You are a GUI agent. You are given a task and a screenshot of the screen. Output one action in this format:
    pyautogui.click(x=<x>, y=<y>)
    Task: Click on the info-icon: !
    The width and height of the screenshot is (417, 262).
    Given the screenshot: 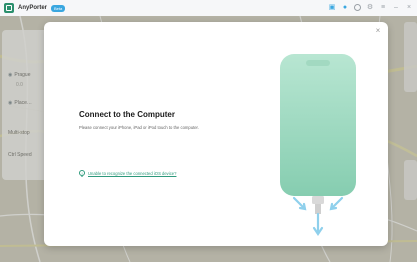 What is the action you would take?
    pyautogui.click(x=82, y=173)
    